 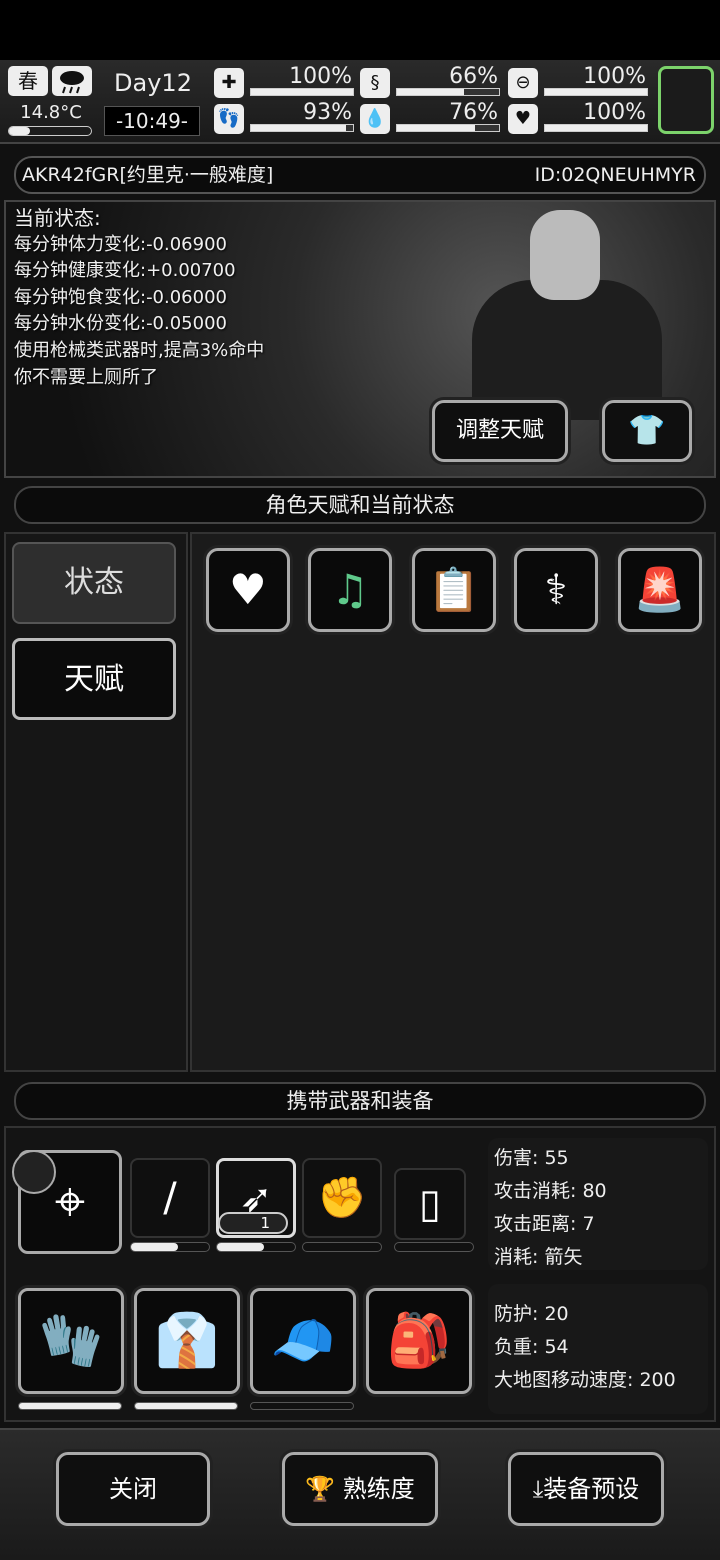 I want to click on load-stat: 负重: 54, so click(x=531, y=1347).